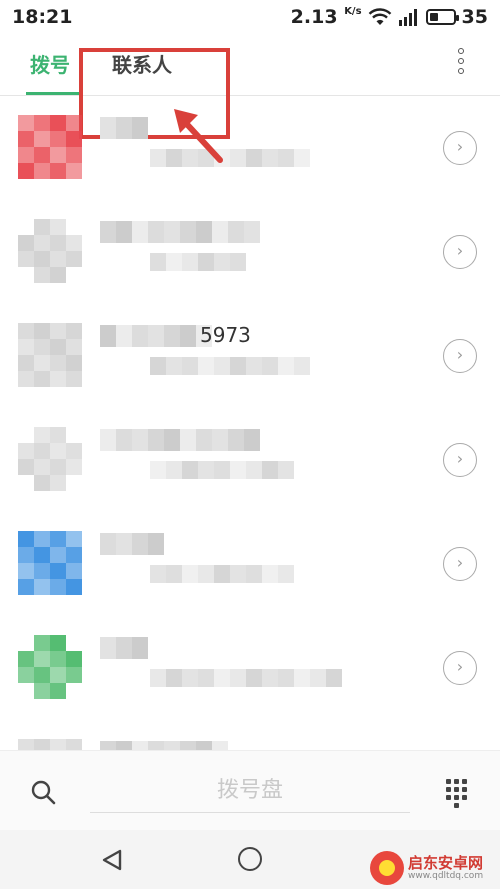 Image resolution: width=500 pixels, height=889 pixels. I want to click on status-icons: 2.13 K/s 35, so click(389, 17).